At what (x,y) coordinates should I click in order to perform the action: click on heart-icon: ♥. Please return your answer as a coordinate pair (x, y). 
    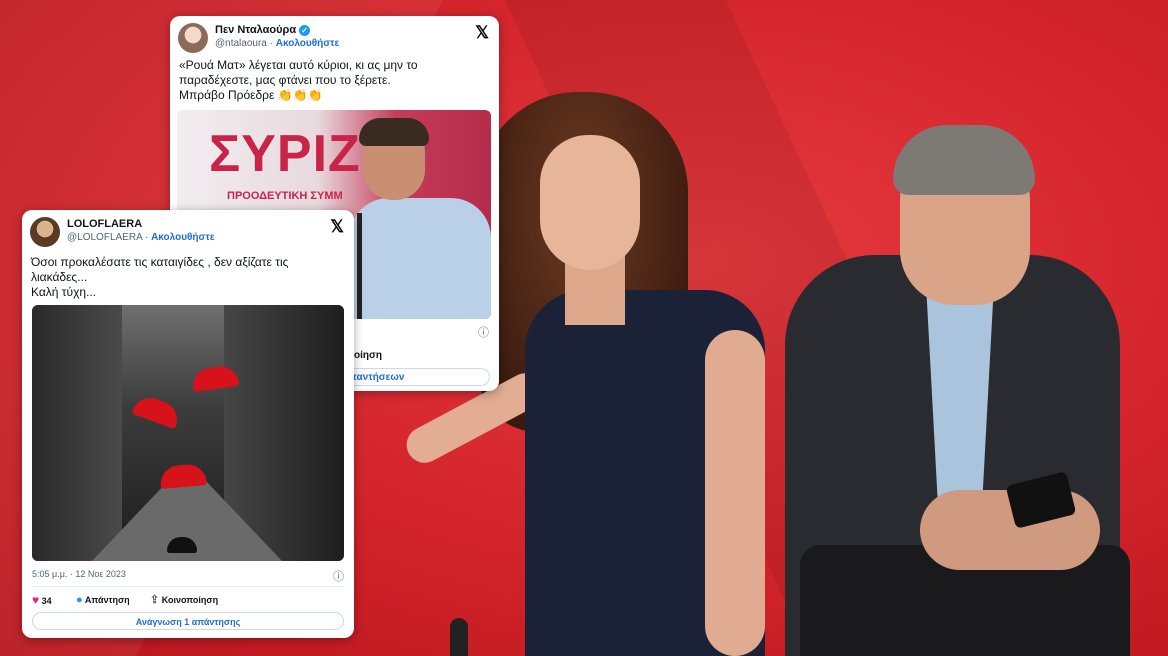
    Looking at the image, I should click on (36, 600).